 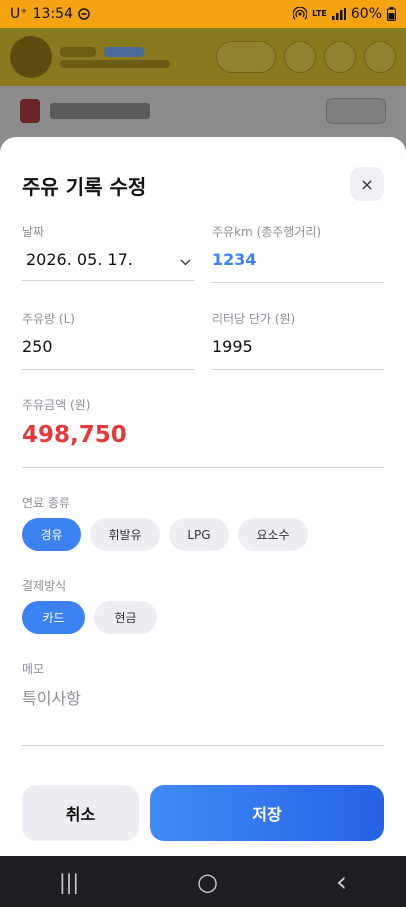 I want to click on total-amount-field: 주유금액 (원) 498,750, so click(x=203, y=433).